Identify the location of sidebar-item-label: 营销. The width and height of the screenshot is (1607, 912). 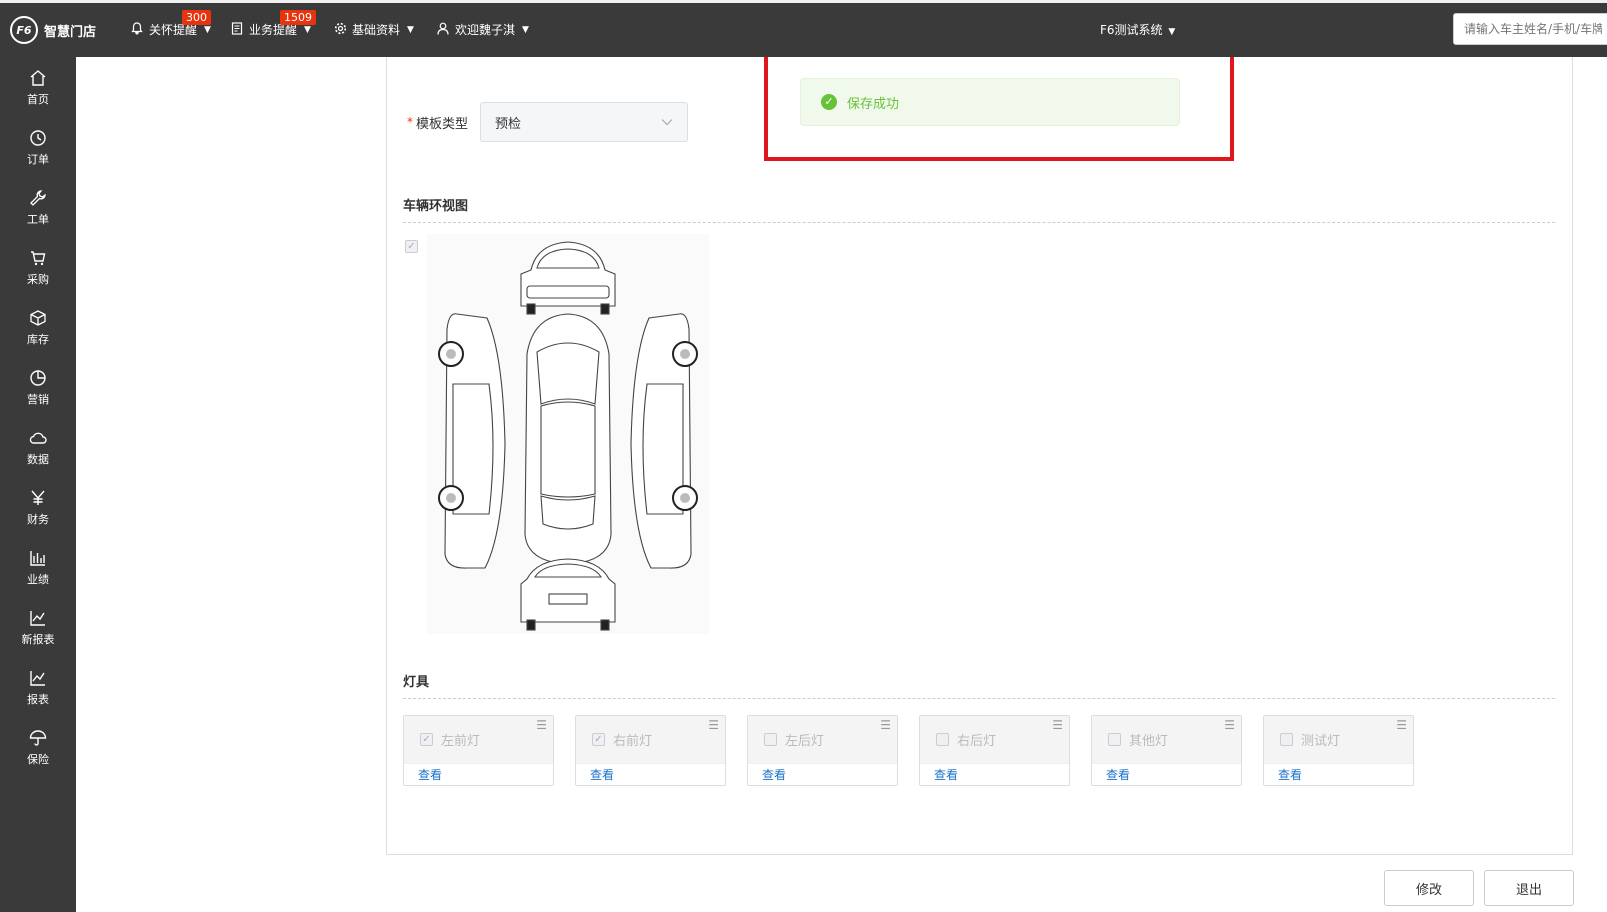
(38, 399).